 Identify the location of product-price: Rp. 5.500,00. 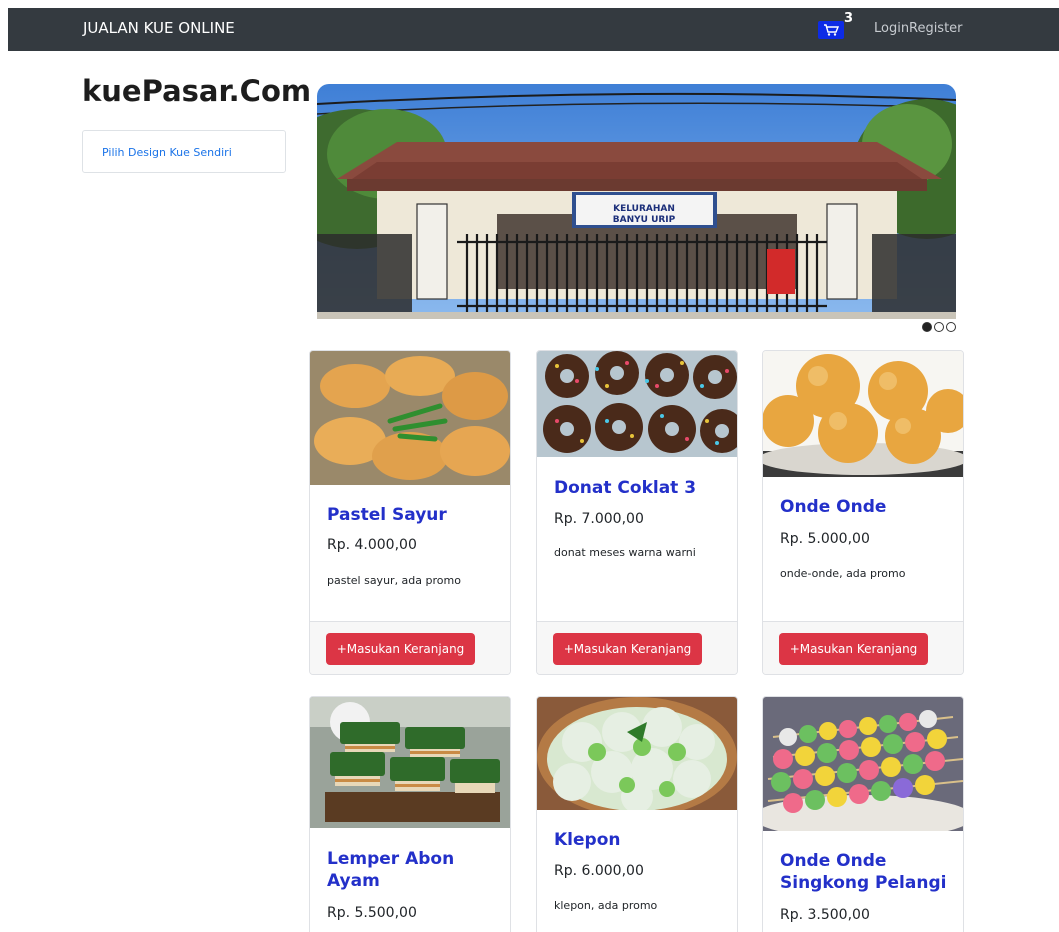
(372, 913).